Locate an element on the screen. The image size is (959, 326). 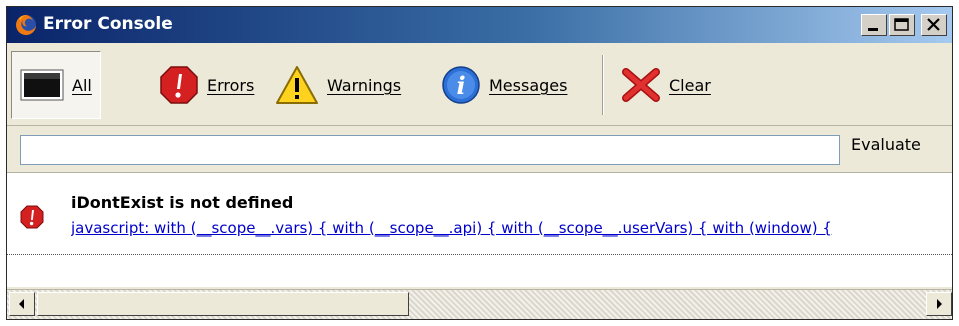
clear-icon is located at coordinates (641, 85).